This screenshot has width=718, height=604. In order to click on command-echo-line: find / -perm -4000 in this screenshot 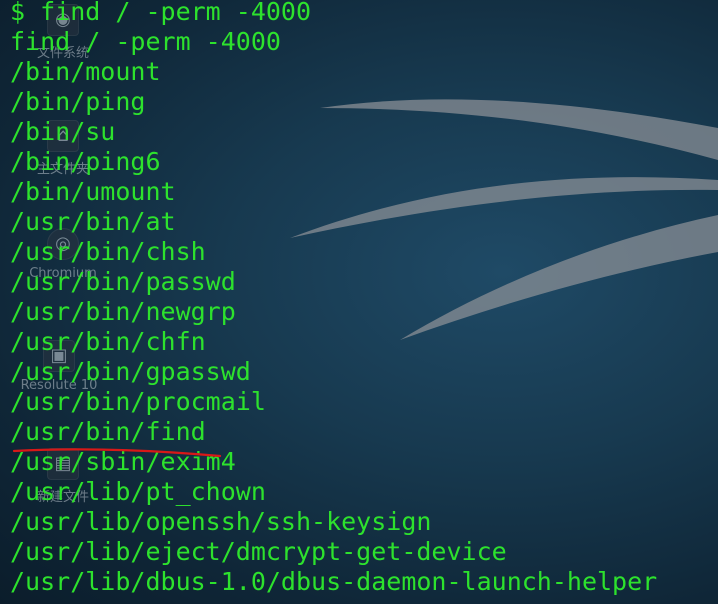, I will do `click(145, 41)`.